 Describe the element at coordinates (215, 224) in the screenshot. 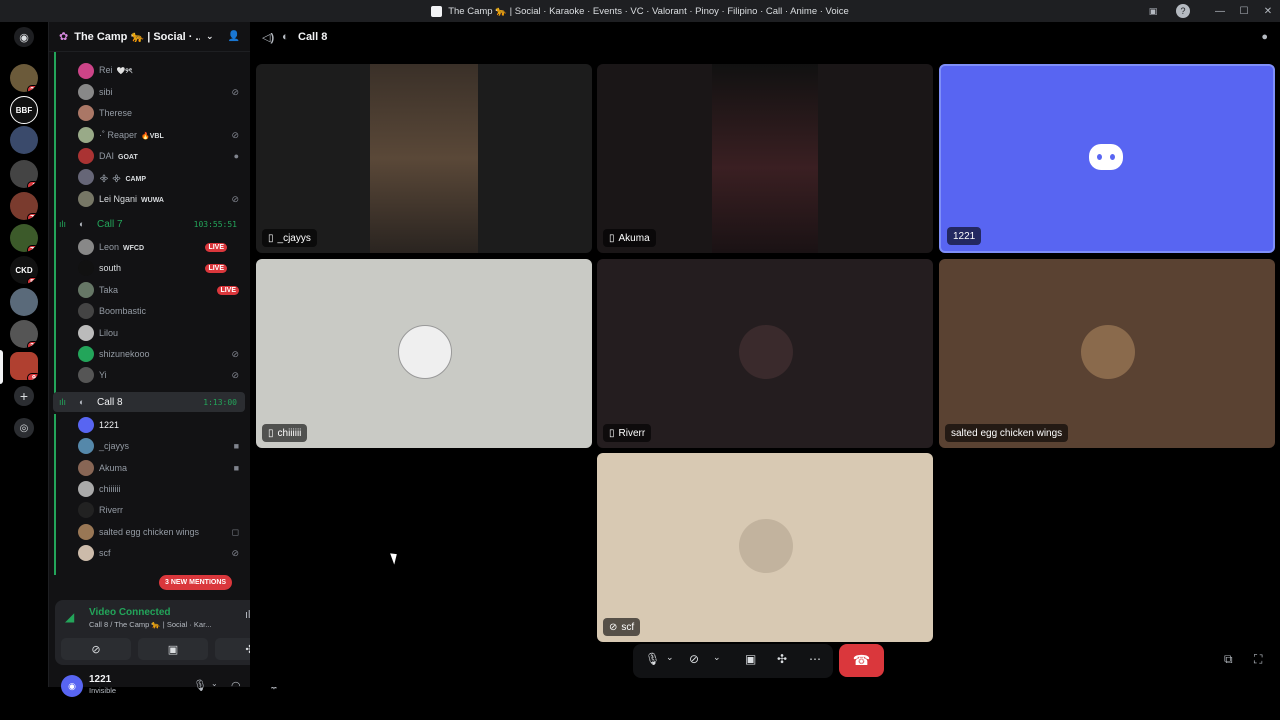

I see `call-duration: 103:55:51` at that location.